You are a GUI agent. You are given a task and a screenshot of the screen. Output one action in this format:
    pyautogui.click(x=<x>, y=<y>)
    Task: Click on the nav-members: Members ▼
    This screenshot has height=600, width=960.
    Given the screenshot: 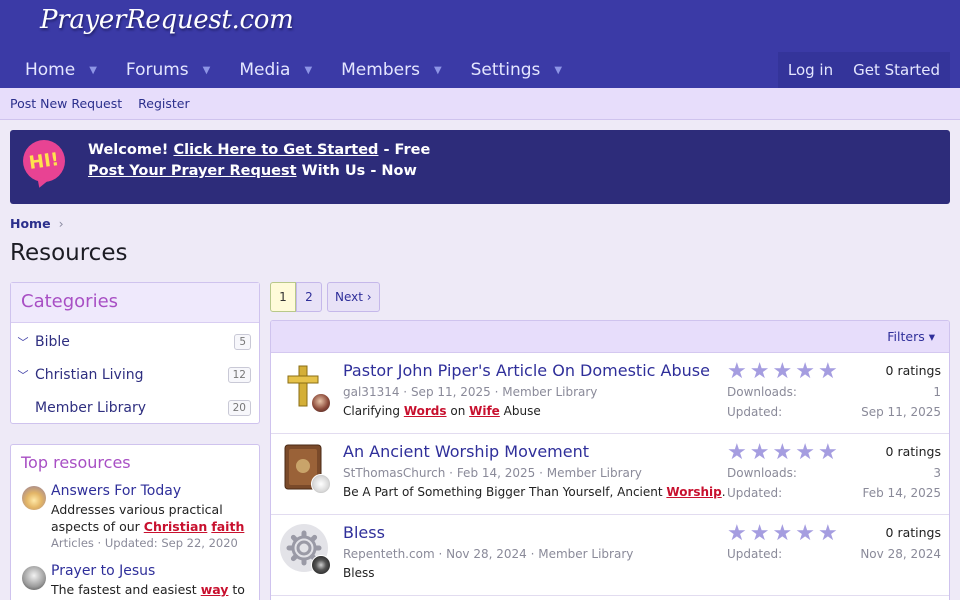 What is the action you would take?
    pyautogui.click(x=391, y=70)
    